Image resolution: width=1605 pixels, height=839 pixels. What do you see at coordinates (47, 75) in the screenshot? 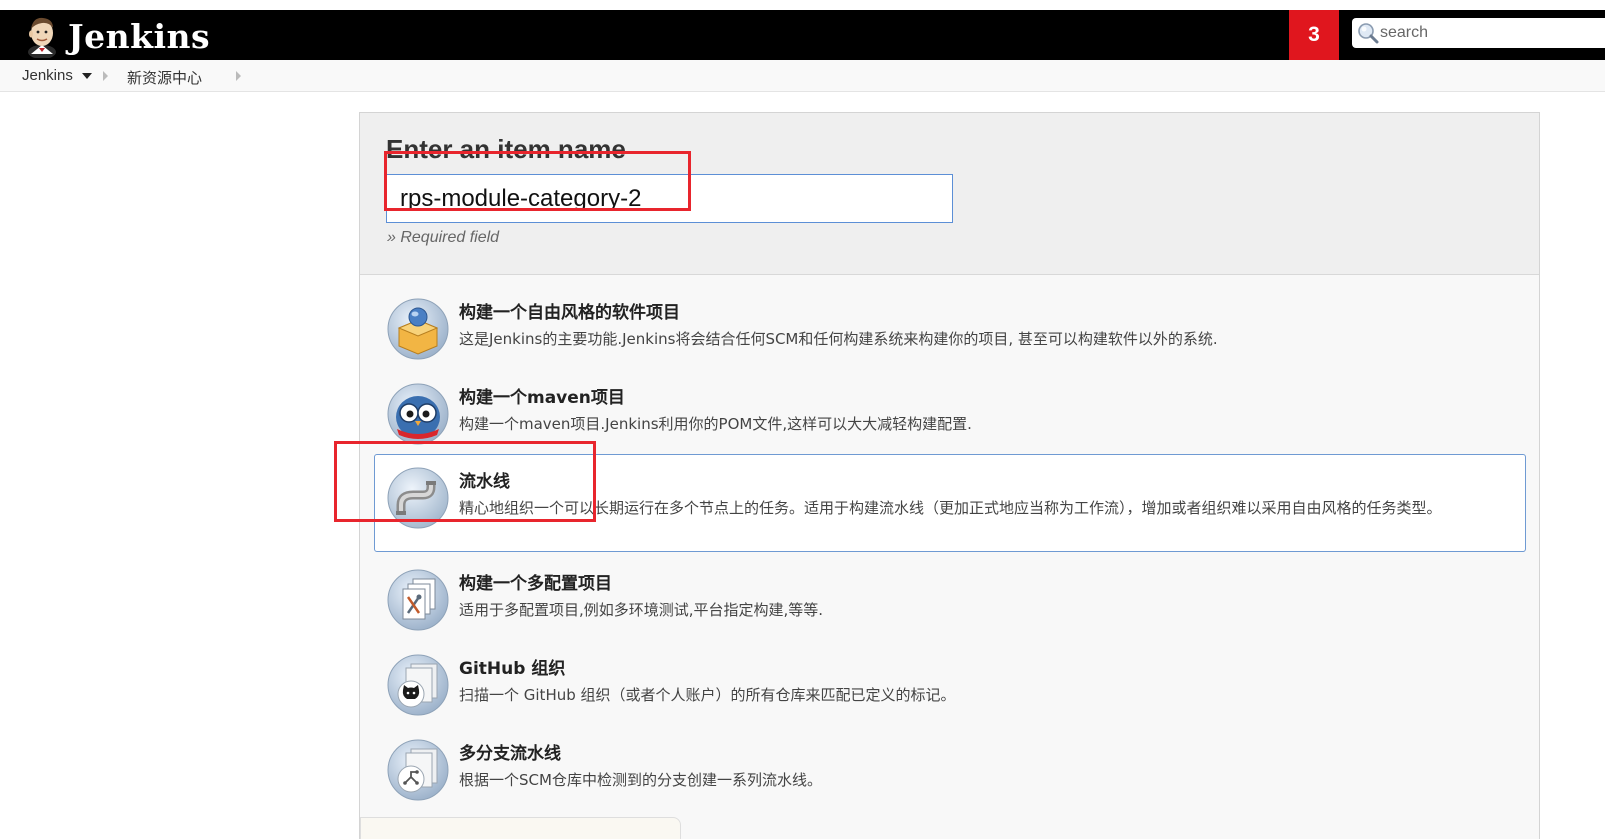
I see `breadcrumb-item-jenkins: Jenkins` at bounding box center [47, 75].